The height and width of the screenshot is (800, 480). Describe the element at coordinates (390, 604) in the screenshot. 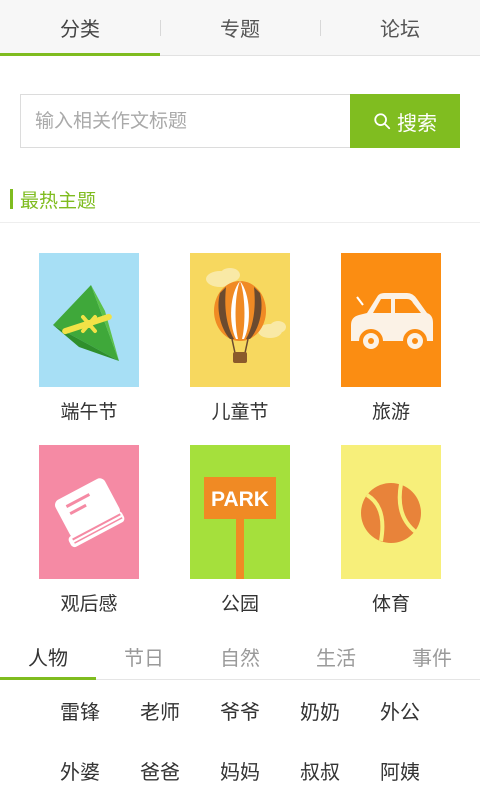

I see `topic-label: 体育` at that location.